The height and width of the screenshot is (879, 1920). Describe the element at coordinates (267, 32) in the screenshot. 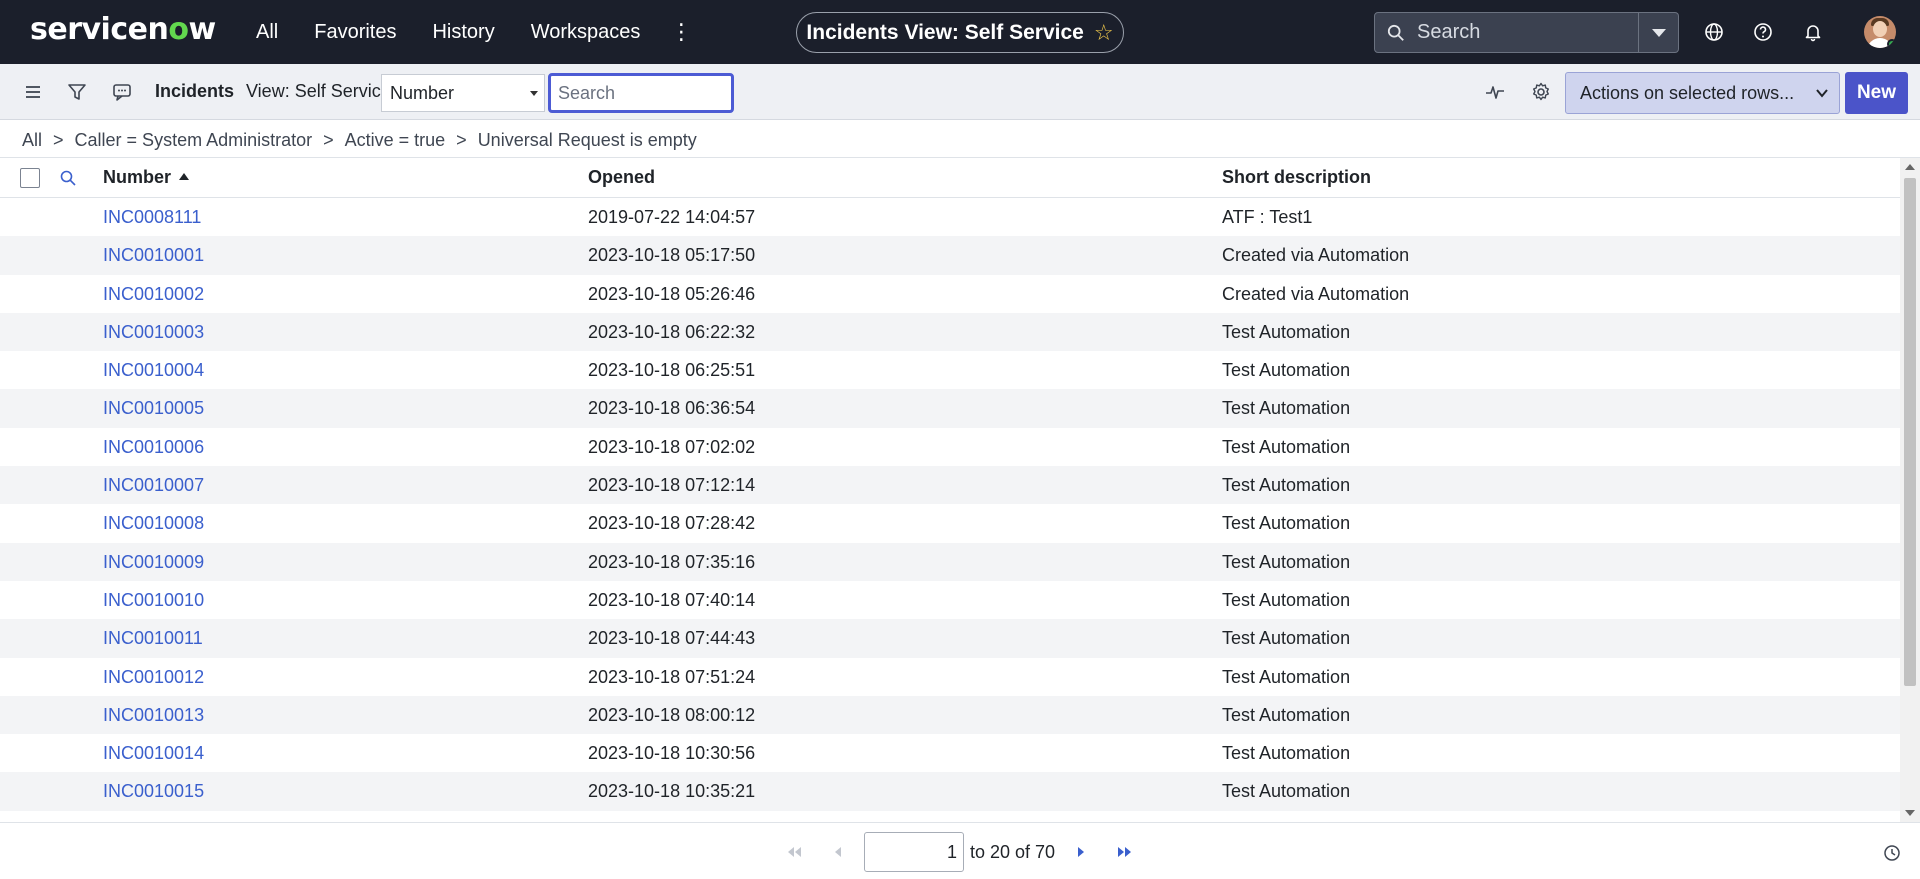

I see `nav-all: All` at that location.